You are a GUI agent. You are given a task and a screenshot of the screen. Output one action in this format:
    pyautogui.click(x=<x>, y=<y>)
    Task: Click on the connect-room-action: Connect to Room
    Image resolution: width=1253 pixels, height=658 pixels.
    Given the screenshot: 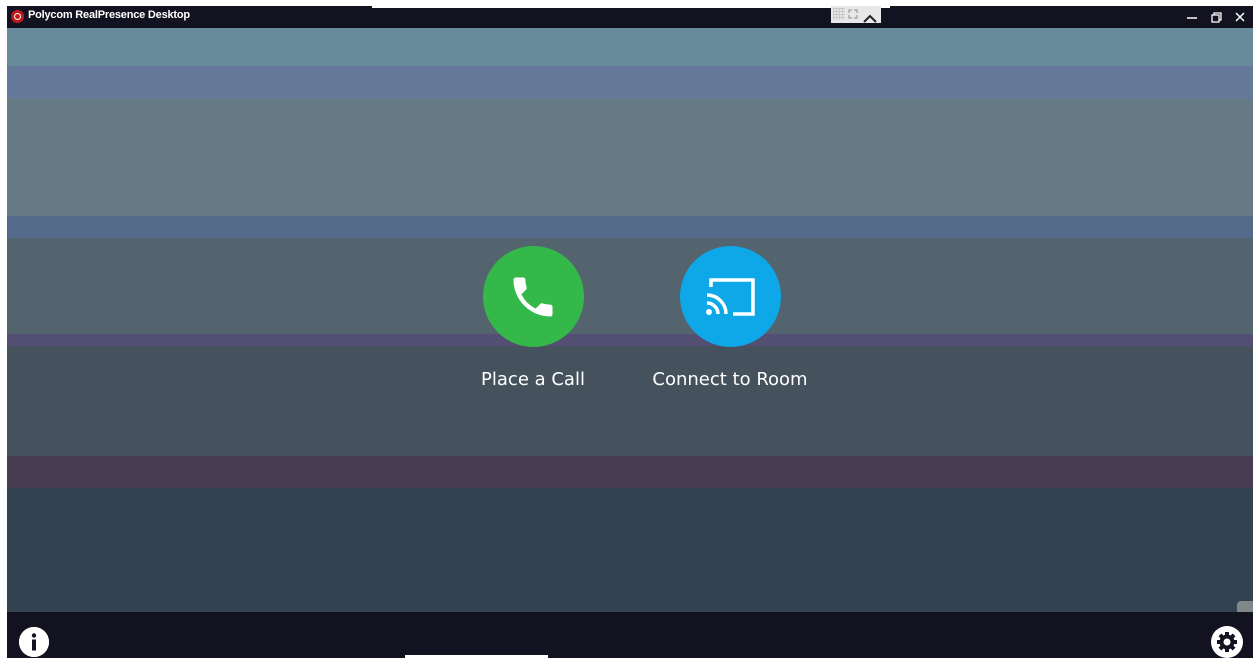 What is the action you would take?
    pyautogui.click(x=730, y=318)
    